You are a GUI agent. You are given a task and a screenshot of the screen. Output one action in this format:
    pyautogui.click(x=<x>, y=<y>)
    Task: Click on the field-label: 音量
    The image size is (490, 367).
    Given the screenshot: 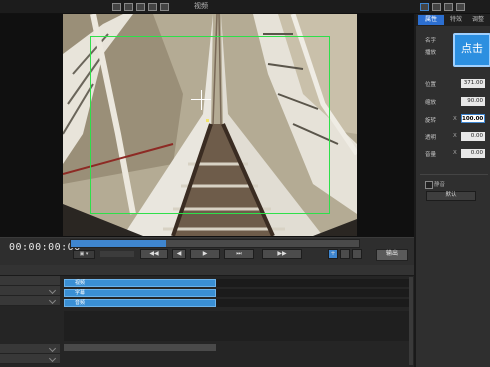 What is the action you would take?
    pyautogui.click(x=431, y=155)
    